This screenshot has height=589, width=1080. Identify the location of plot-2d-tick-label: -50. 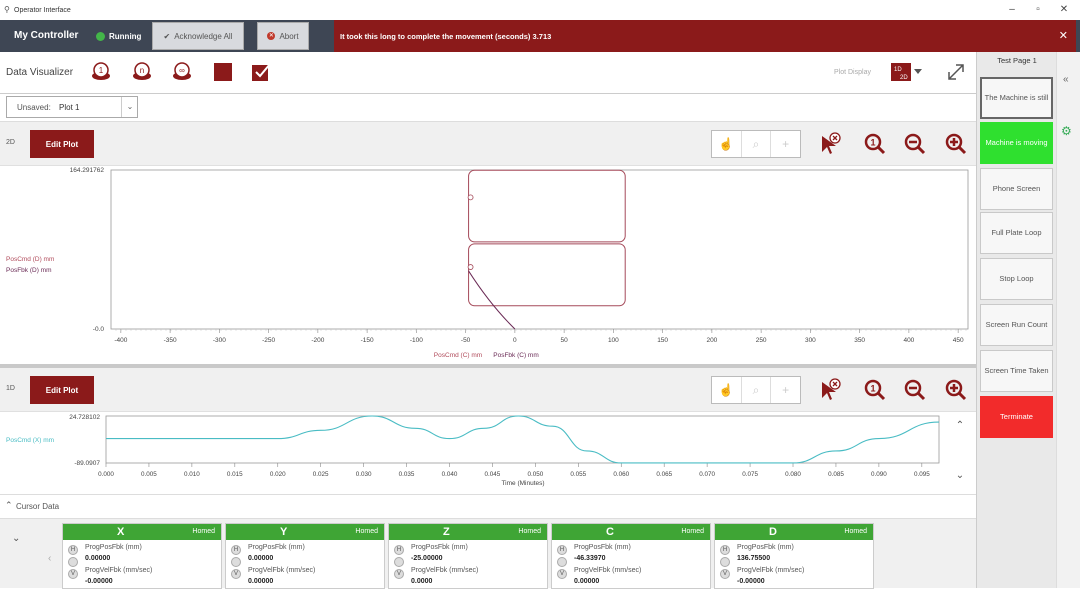
(466, 340).